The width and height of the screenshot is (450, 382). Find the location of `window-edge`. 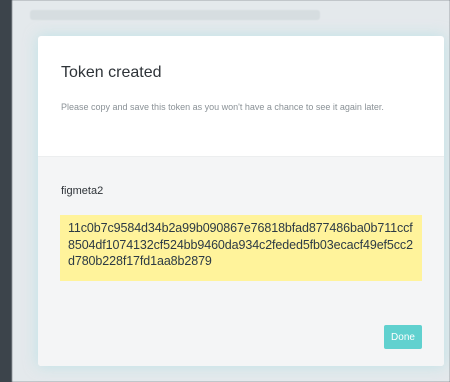

window-edge is located at coordinates (6, 191).